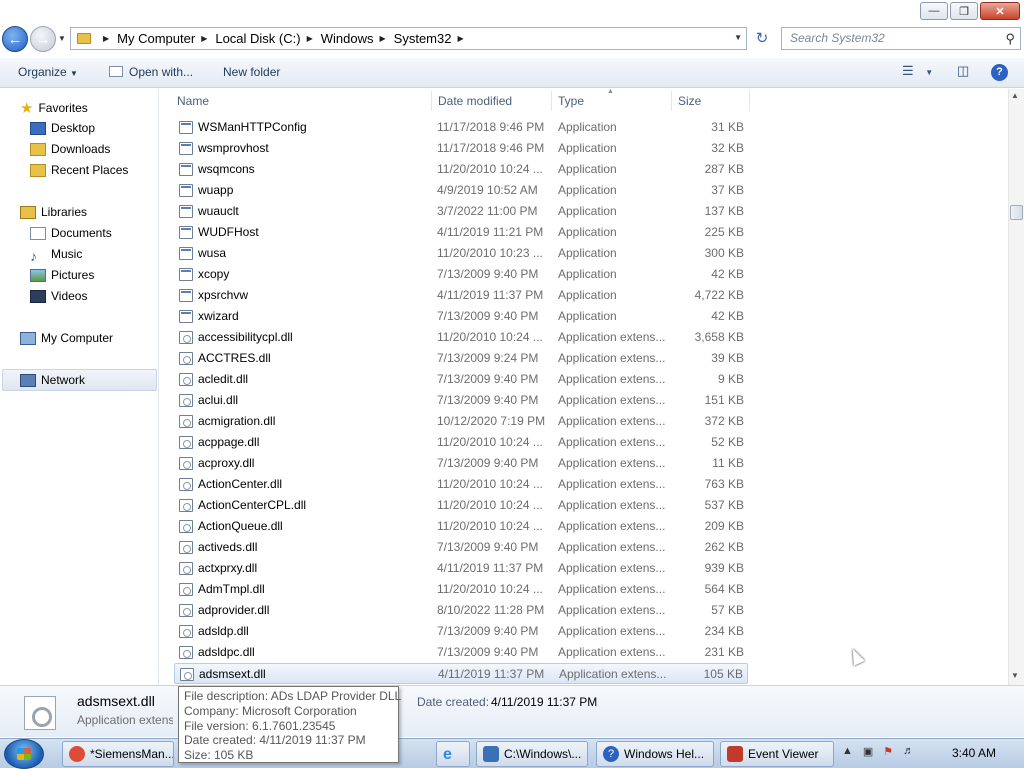 The height and width of the screenshot is (769, 1024). What do you see at coordinates (267, 38) in the screenshot?
I see `breadcrumb-local-disk: Local Disk (C:) ▶` at bounding box center [267, 38].